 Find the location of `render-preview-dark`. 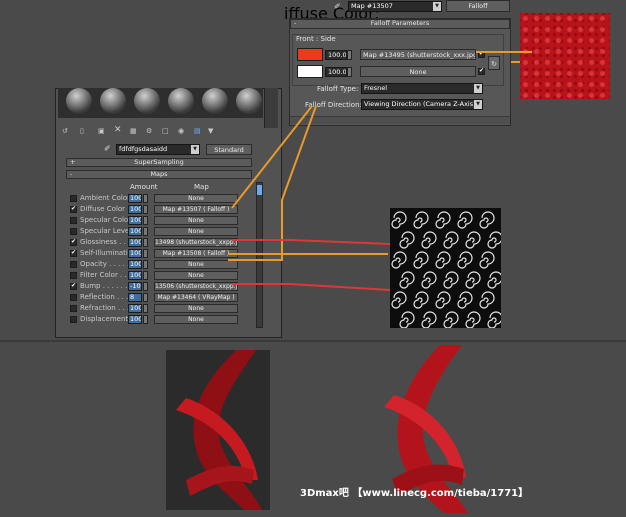

render-preview-dark is located at coordinates (218, 430).